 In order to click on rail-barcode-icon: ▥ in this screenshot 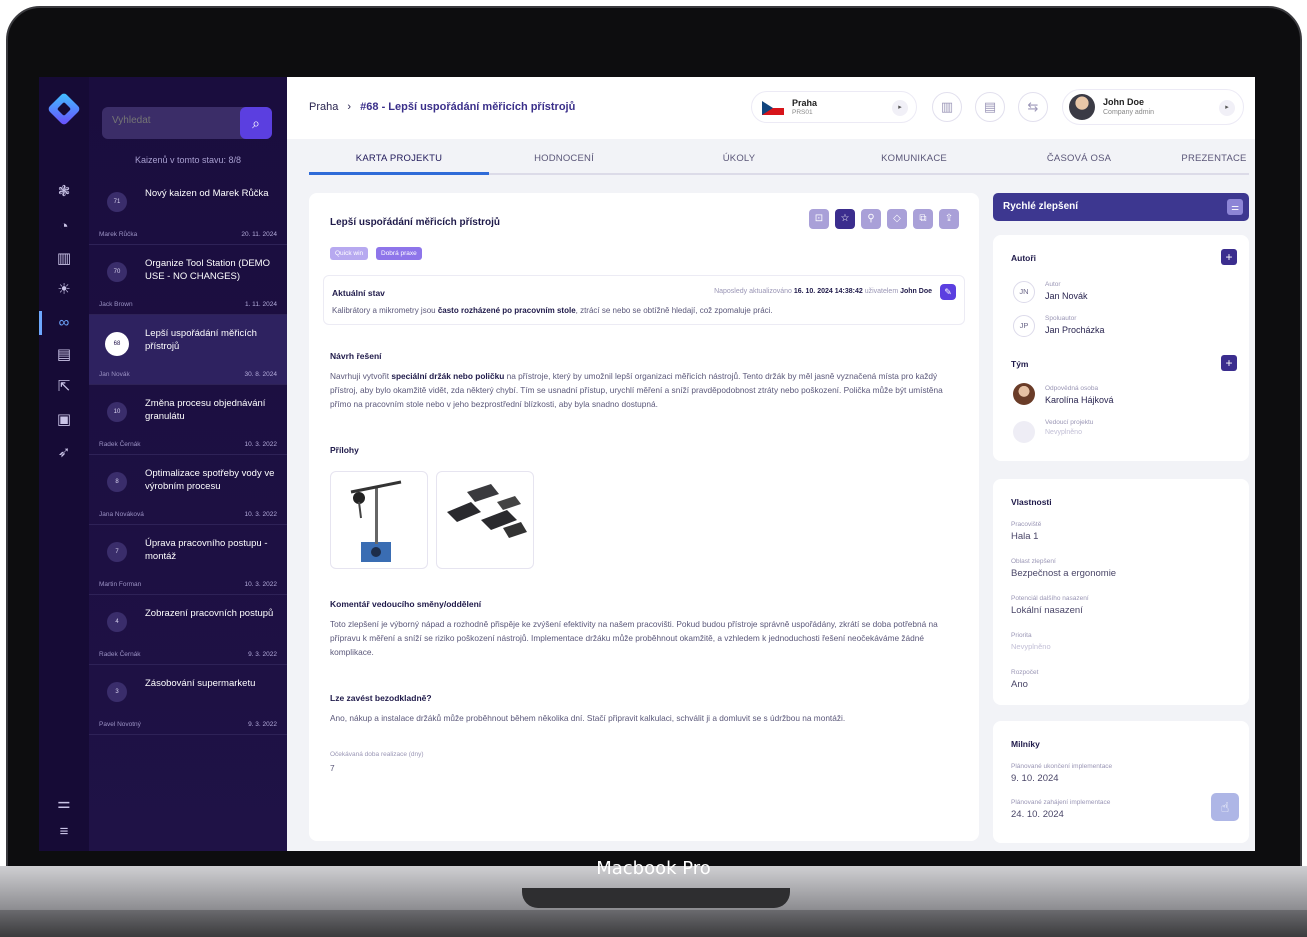, I will do `click(64, 259)`.